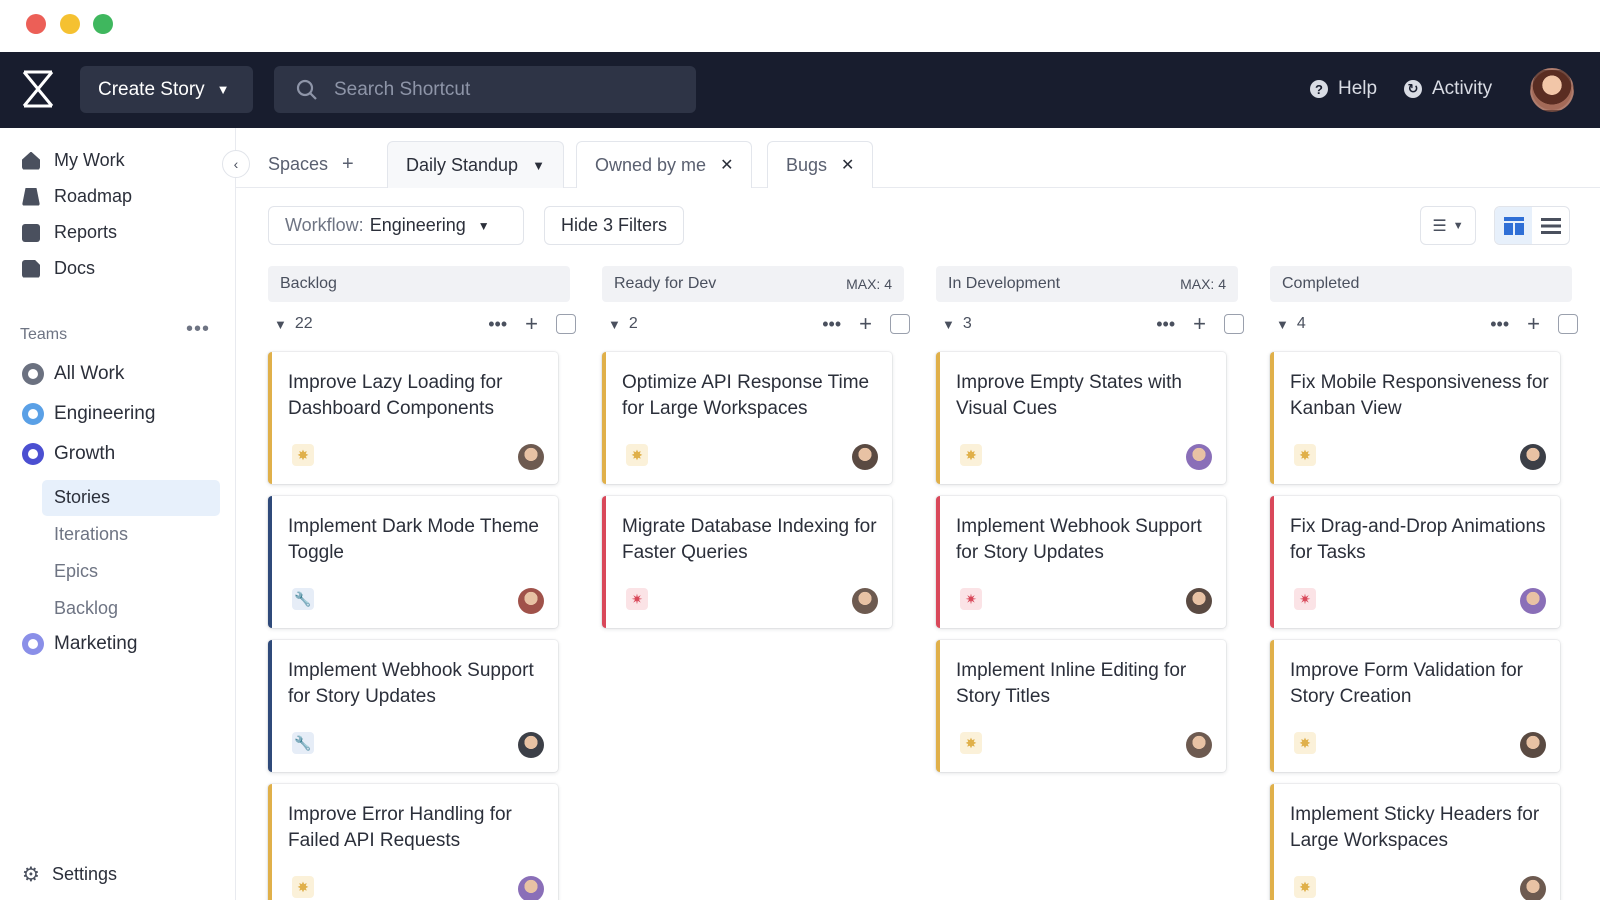 The image size is (1600, 900). I want to click on close-window-button, so click(36, 24).